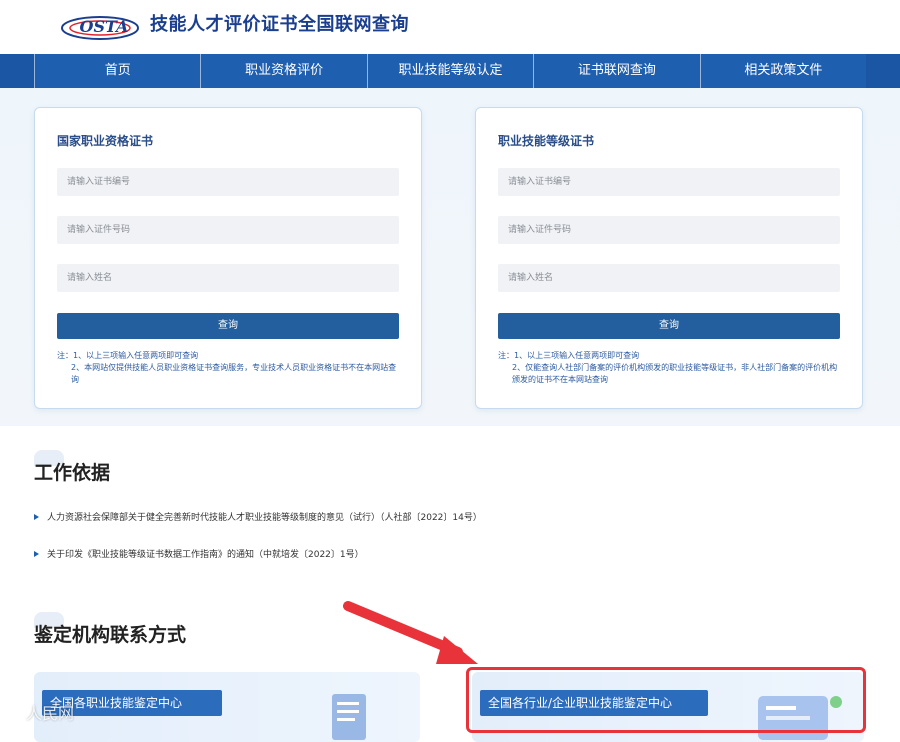  I want to click on national-appraisal-center-card: 全国各职业技能鉴定中心, so click(227, 707).